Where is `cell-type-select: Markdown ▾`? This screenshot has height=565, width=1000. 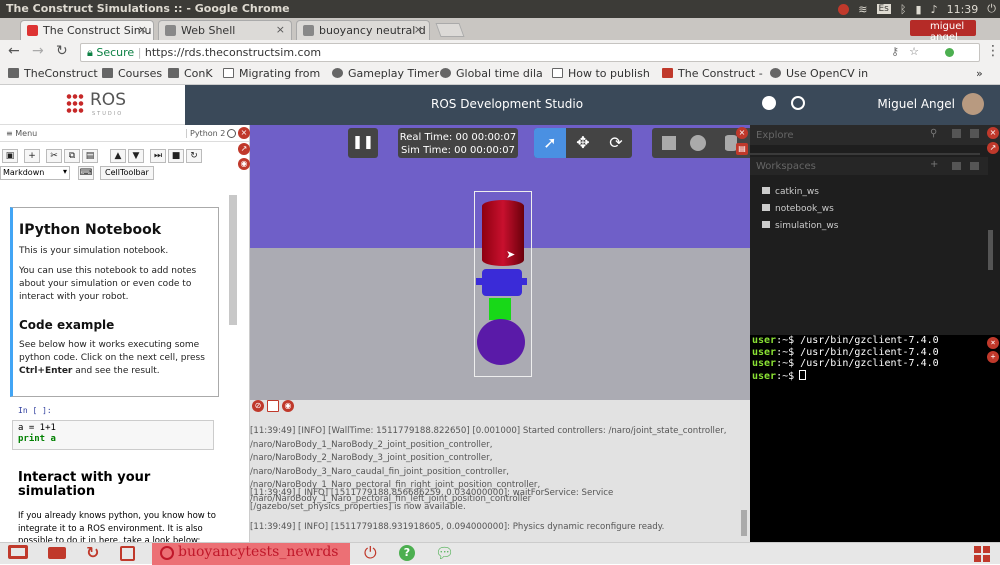 cell-type-select: Markdown ▾ is located at coordinates (35, 173).